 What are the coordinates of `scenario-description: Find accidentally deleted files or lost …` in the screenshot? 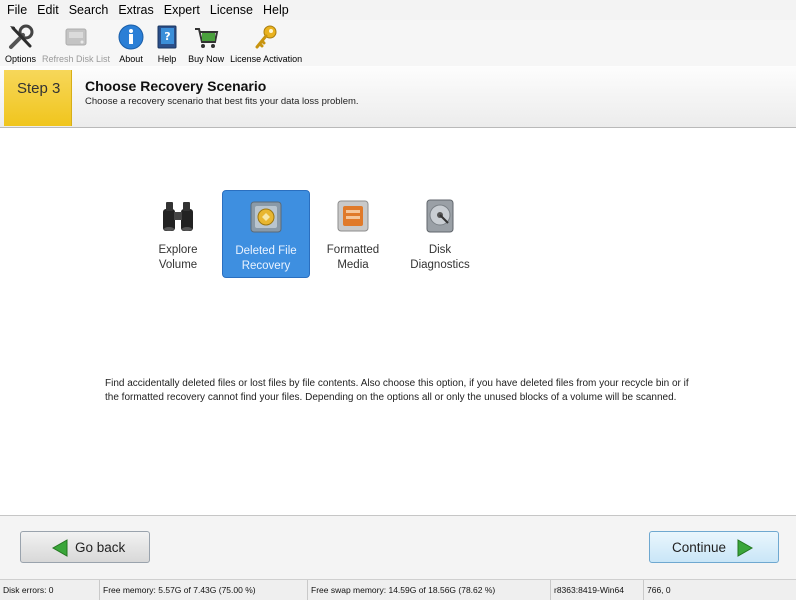 It's located at (397, 390).